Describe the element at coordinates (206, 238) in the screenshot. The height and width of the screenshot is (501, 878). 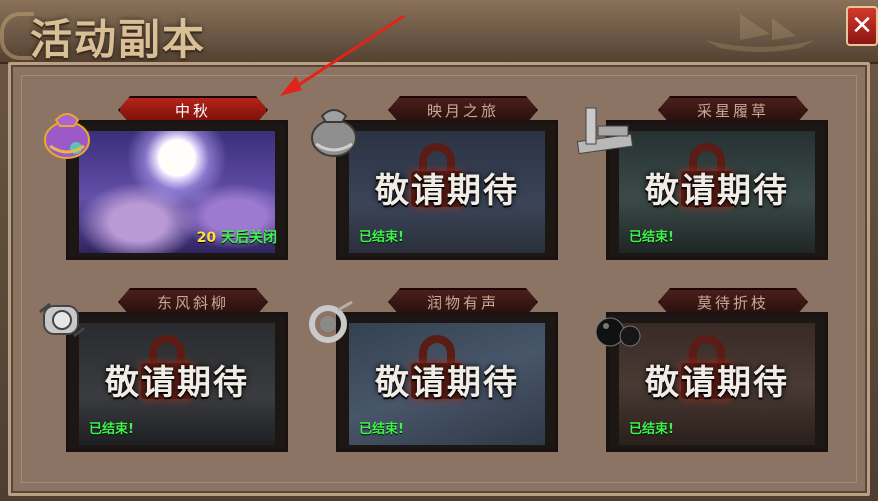
I see `countdown-days: 20` at that location.